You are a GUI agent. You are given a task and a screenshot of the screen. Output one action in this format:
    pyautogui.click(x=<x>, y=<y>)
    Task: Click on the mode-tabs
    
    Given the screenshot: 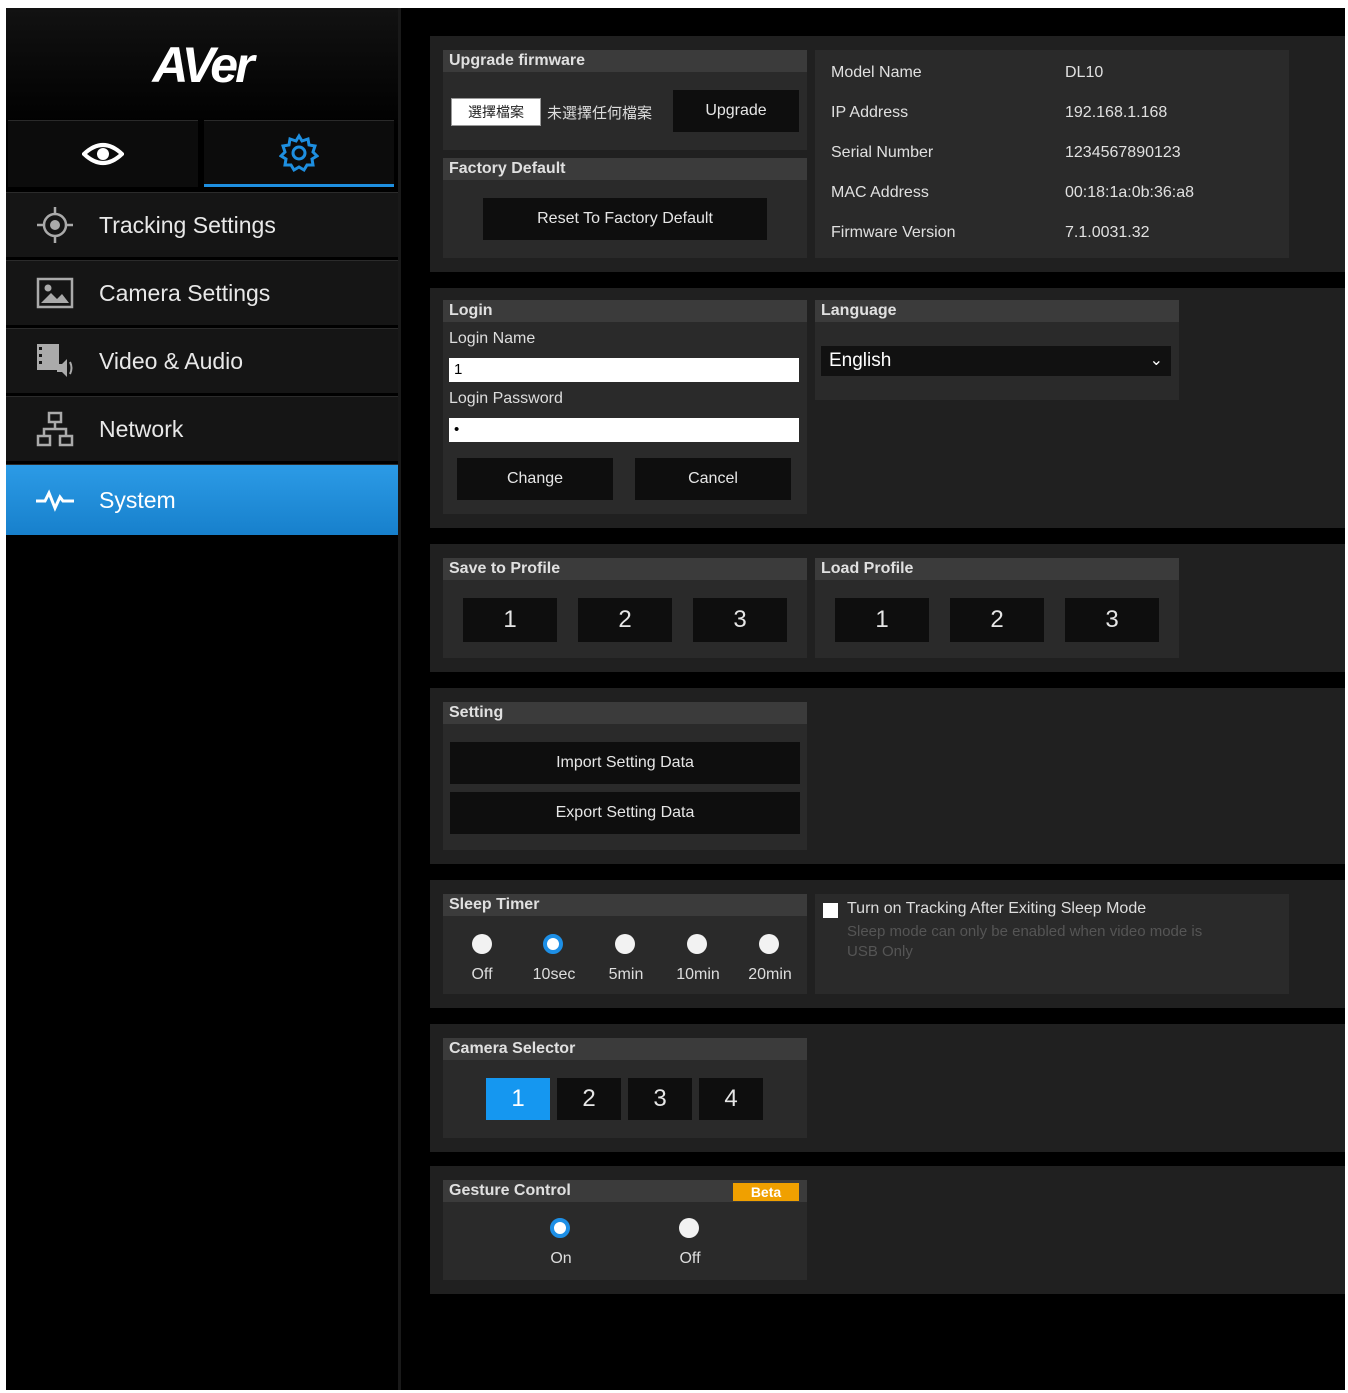 What is the action you would take?
    pyautogui.click(x=202, y=154)
    